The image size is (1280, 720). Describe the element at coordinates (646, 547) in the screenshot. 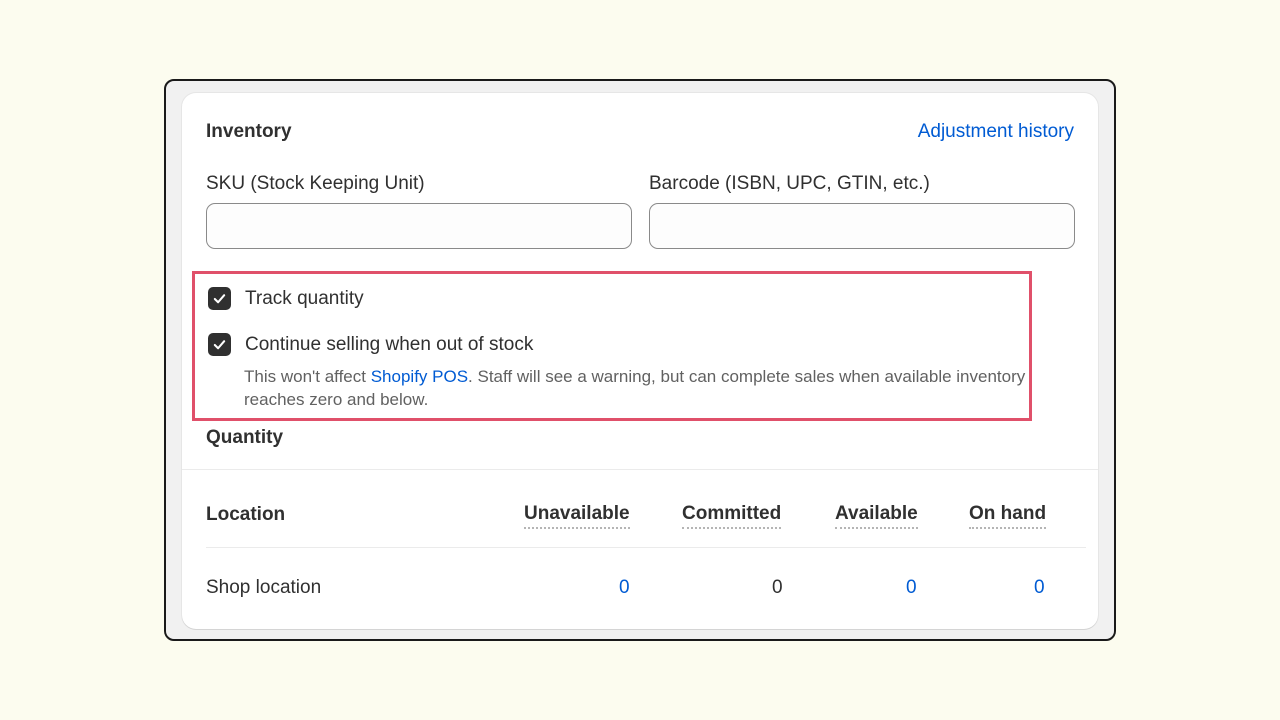

I see `table-header-divider` at that location.